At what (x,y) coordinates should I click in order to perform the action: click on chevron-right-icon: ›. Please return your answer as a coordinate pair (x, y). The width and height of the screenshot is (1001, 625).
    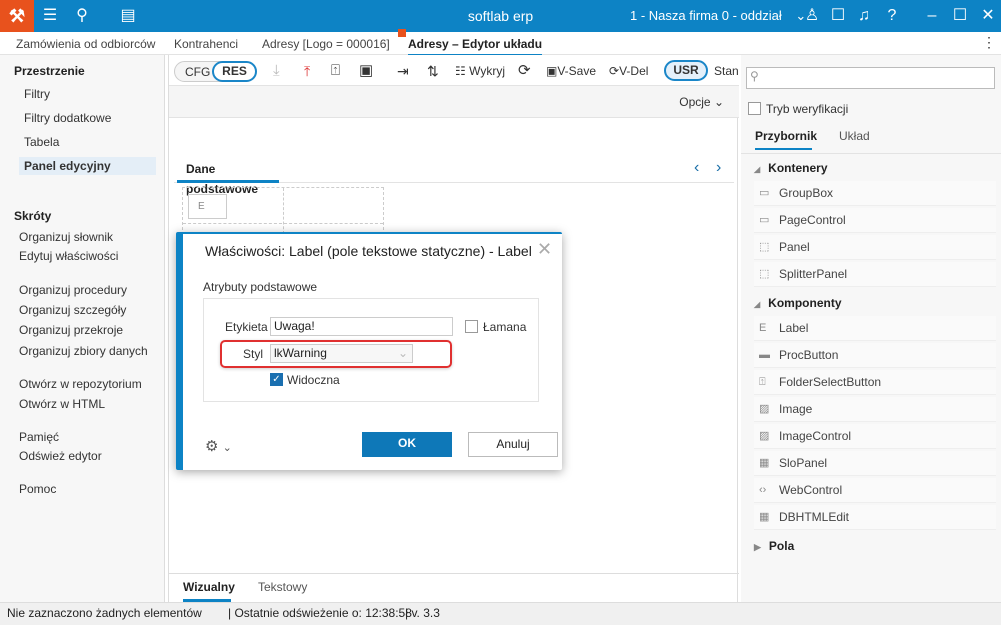
    Looking at the image, I should click on (718, 168).